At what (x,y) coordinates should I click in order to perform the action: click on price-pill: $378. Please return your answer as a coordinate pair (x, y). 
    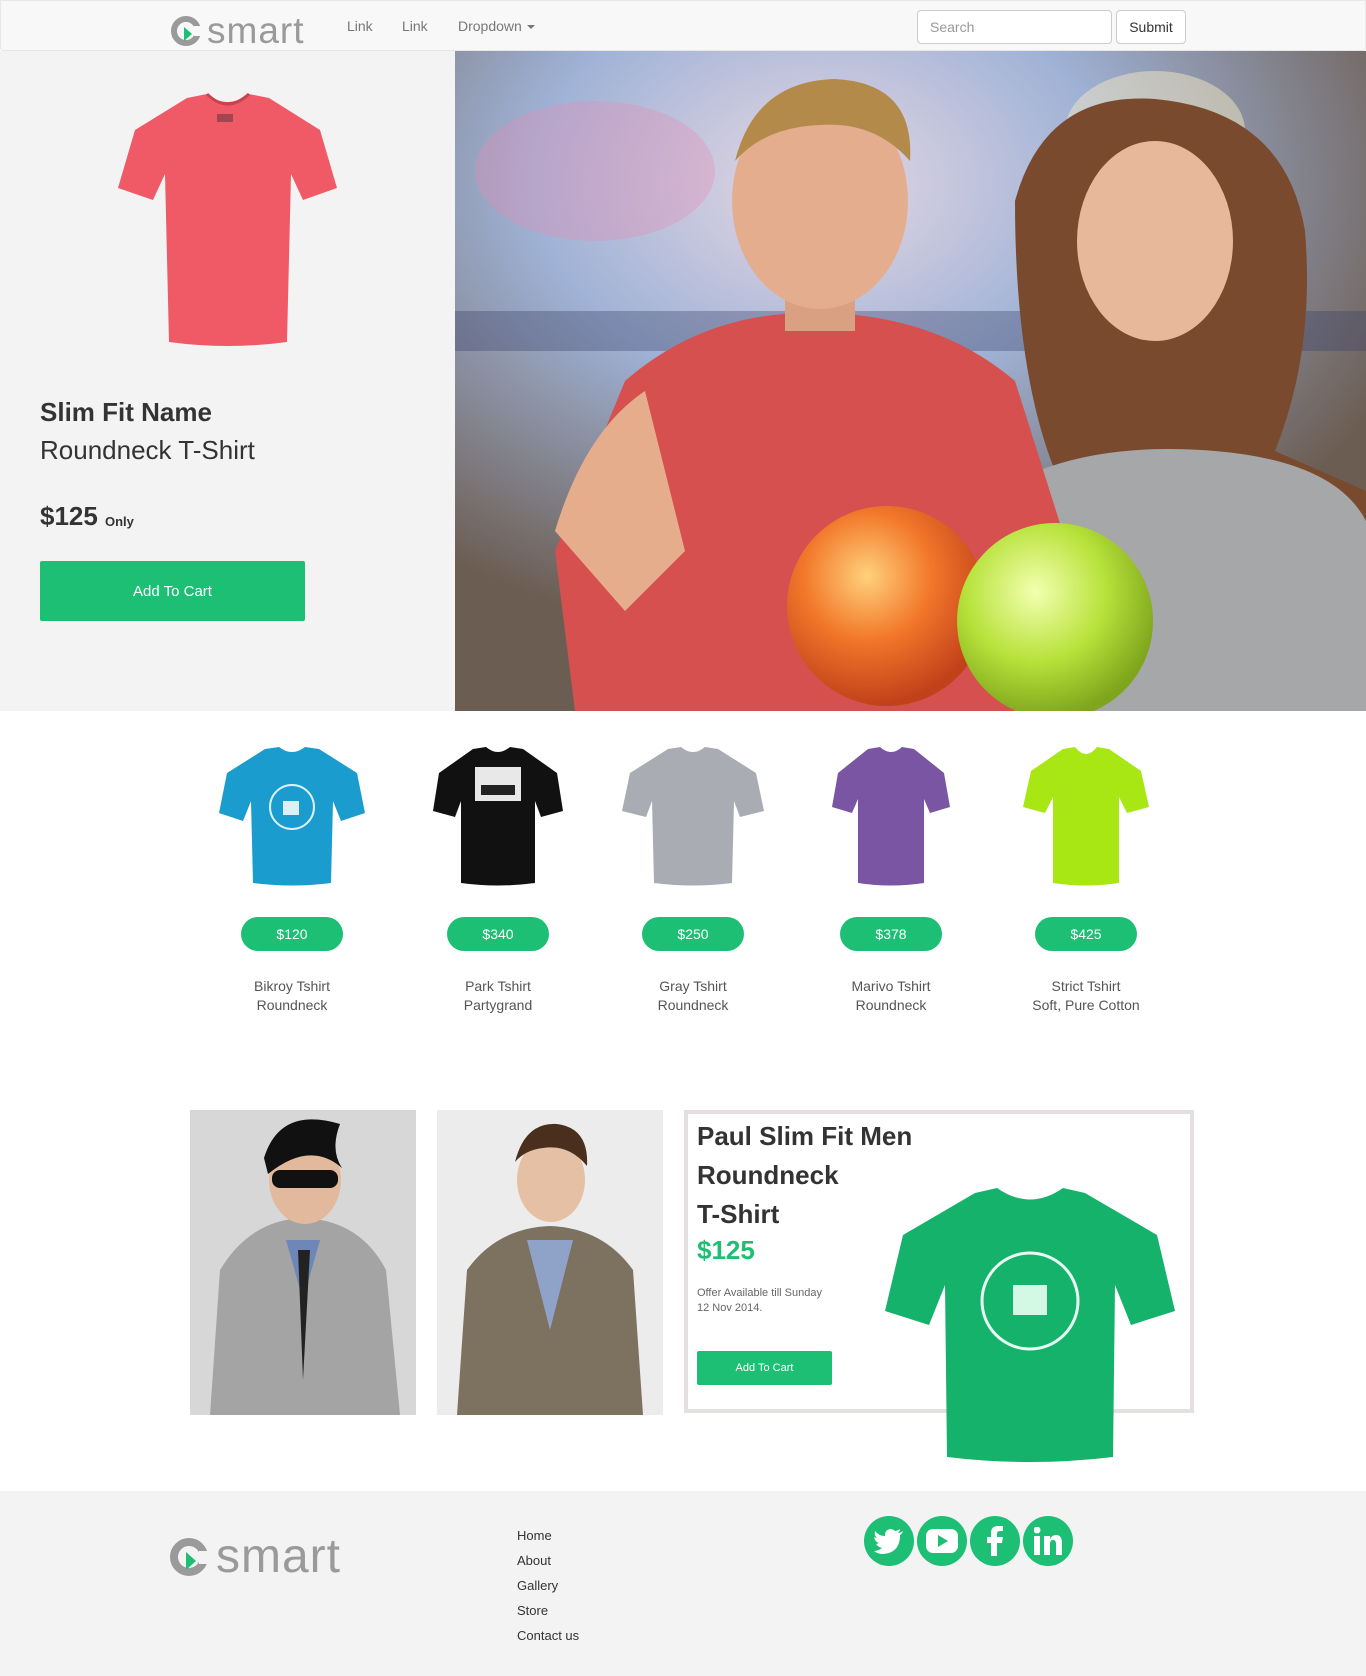
    Looking at the image, I should click on (891, 934).